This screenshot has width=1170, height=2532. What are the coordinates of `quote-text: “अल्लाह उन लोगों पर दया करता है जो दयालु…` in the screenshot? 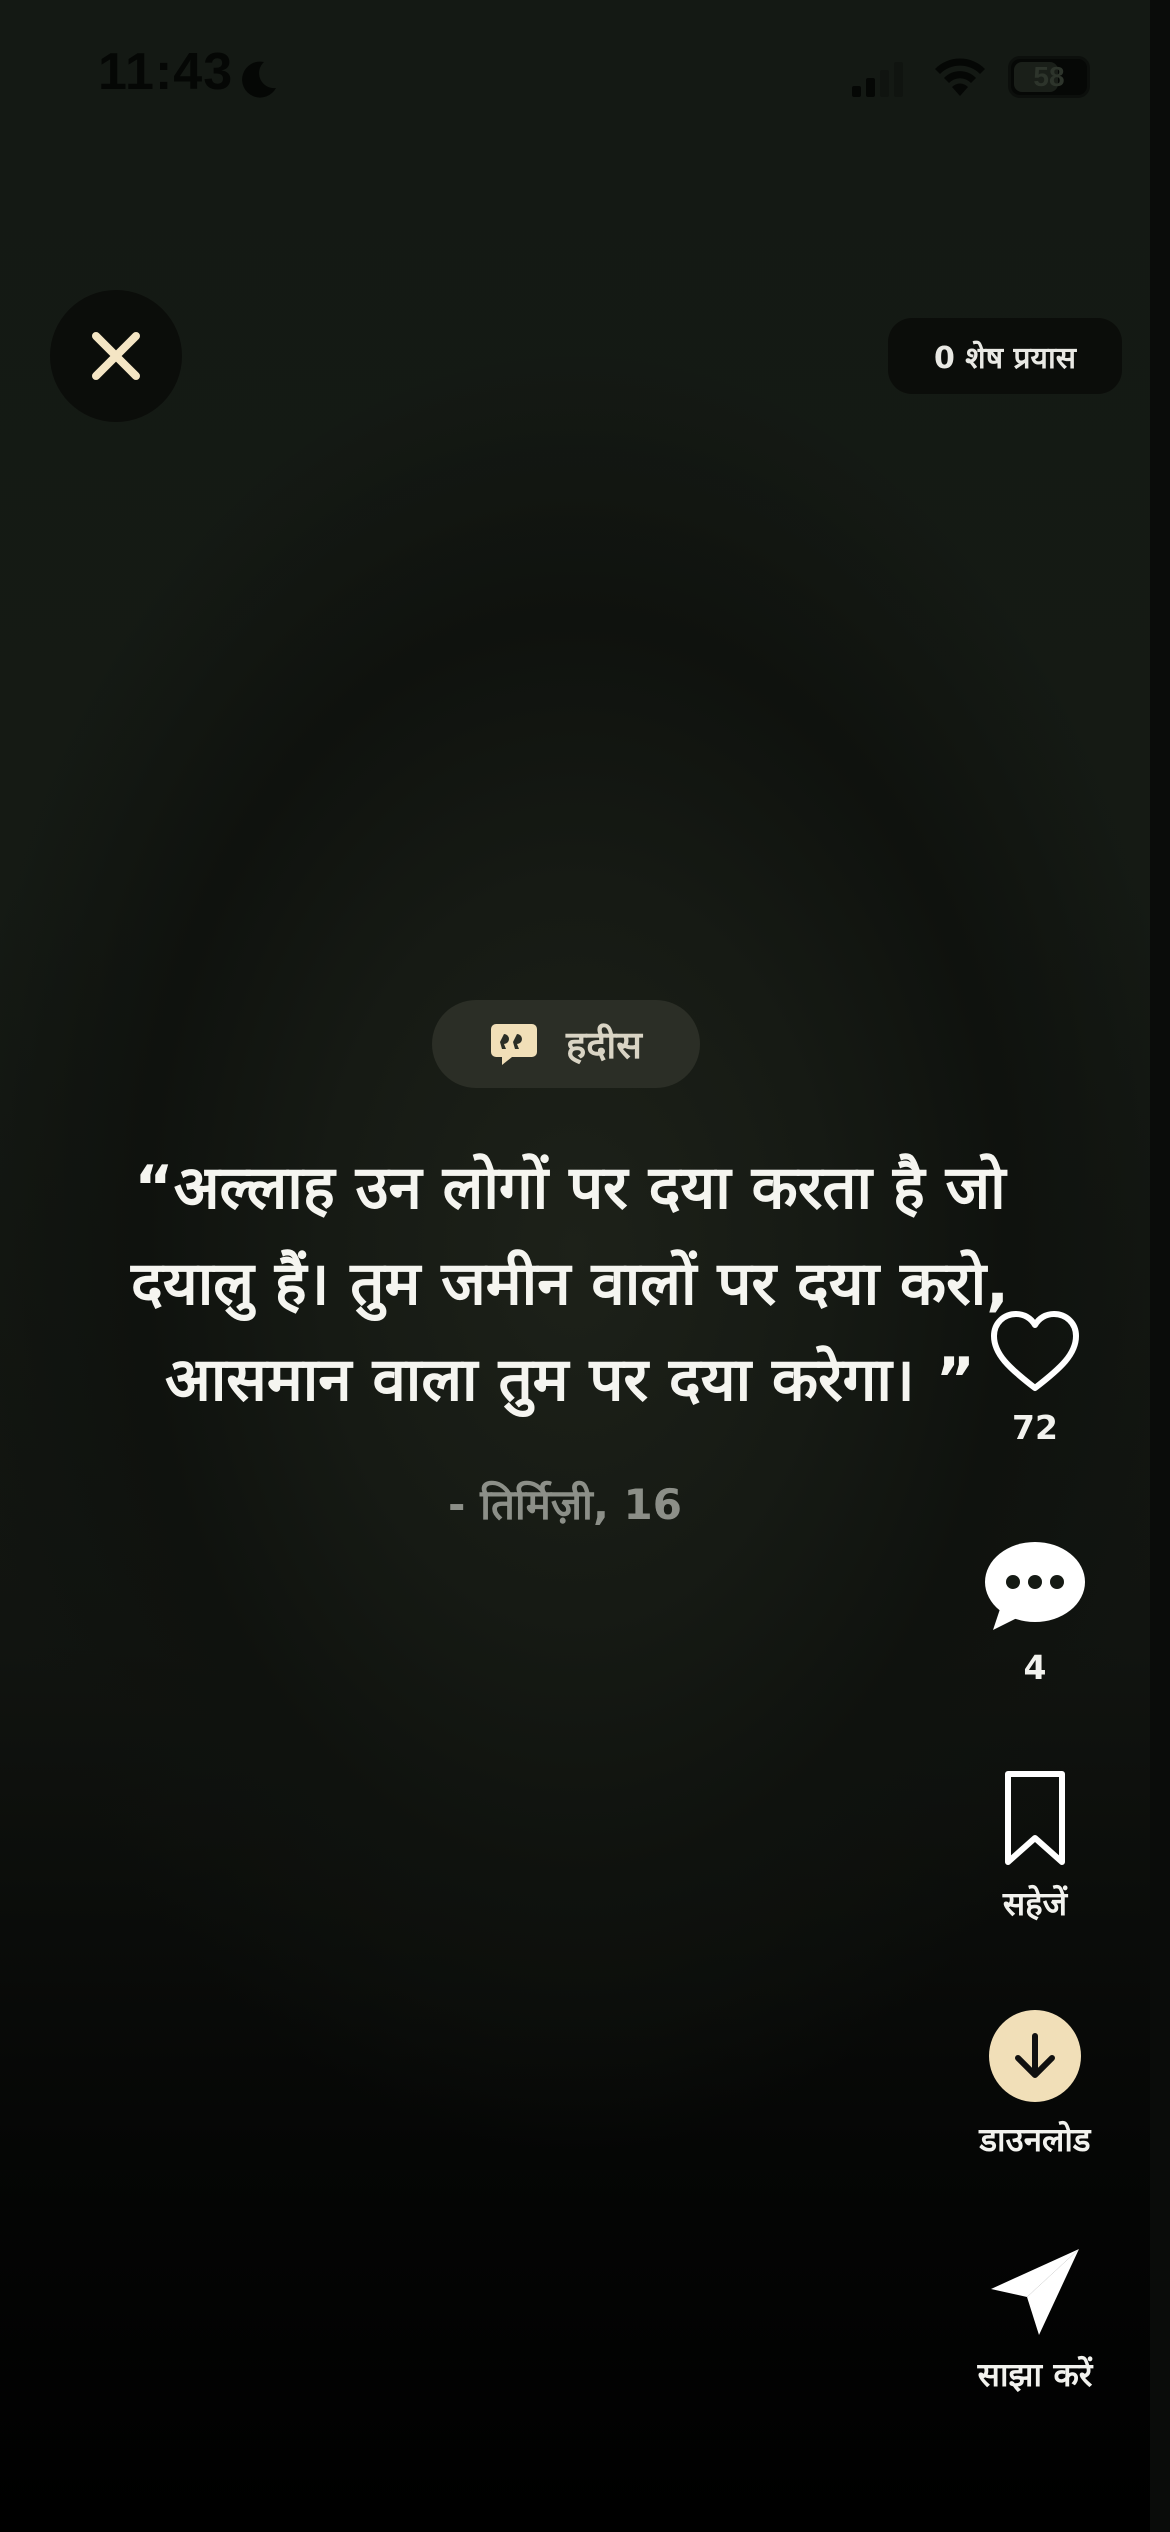 It's located at (570, 1284).